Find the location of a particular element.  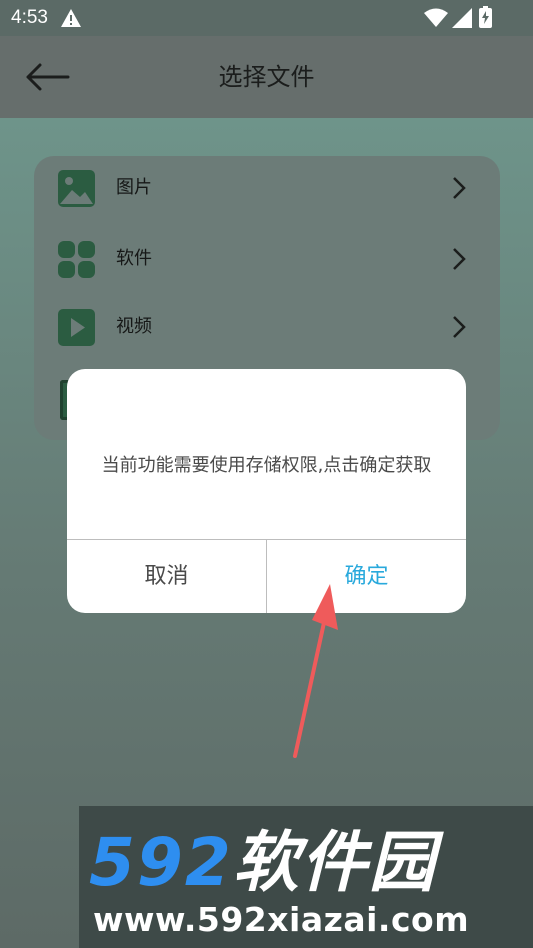

file-type-apps: 软件 is located at coordinates (267, 259).